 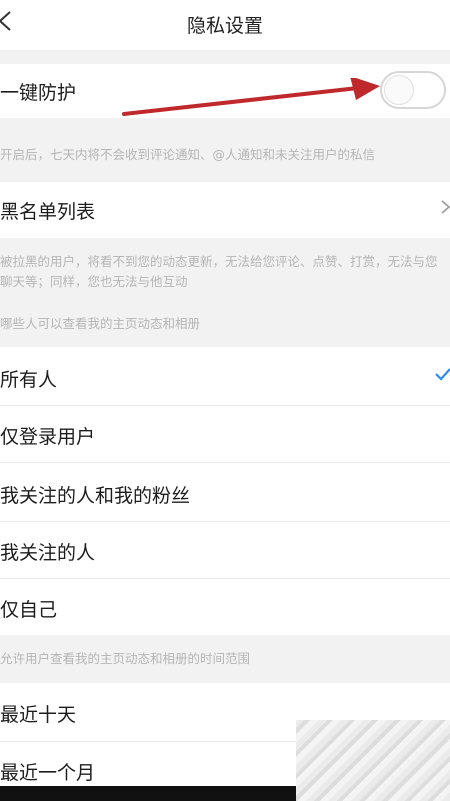 I want to click on range-section-title: 允许用户查看我的主页动态和相册的时间范围, so click(x=125, y=658).